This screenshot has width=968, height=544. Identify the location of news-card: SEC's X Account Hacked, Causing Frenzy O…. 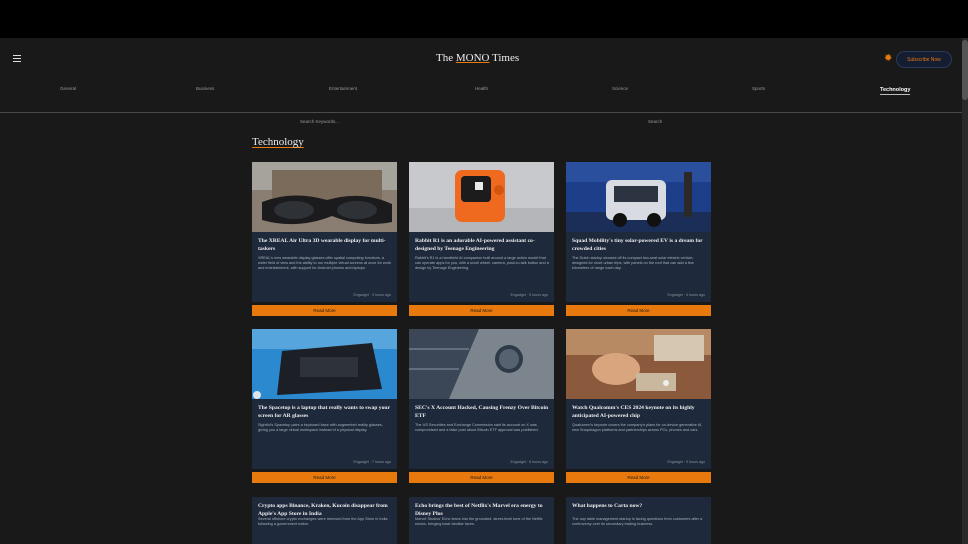
(481, 399).